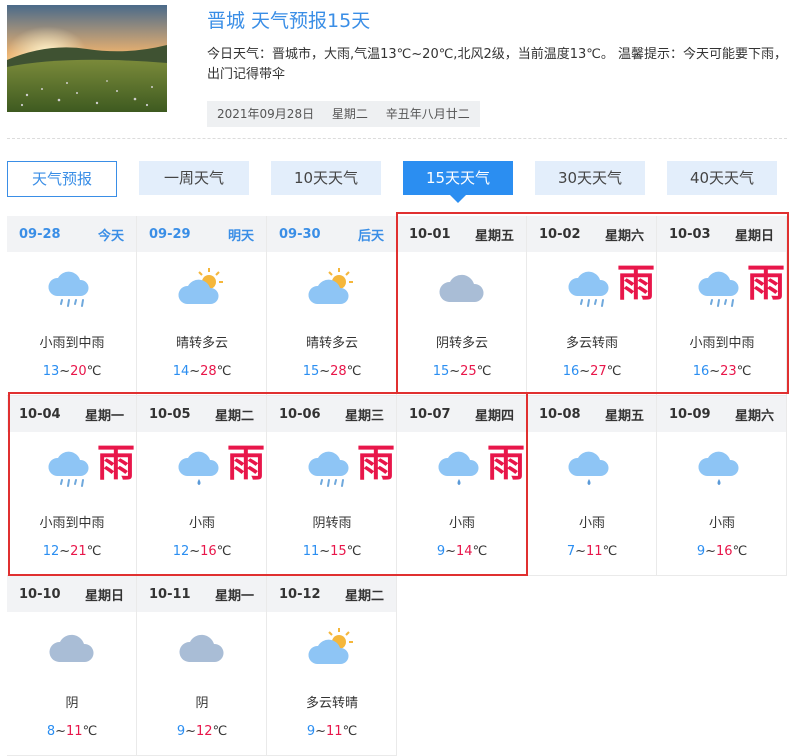 Image resolution: width=802 pixels, height=756 pixels. What do you see at coordinates (170, 234) in the screenshot?
I see `day-date: 09-29` at bounding box center [170, 234].